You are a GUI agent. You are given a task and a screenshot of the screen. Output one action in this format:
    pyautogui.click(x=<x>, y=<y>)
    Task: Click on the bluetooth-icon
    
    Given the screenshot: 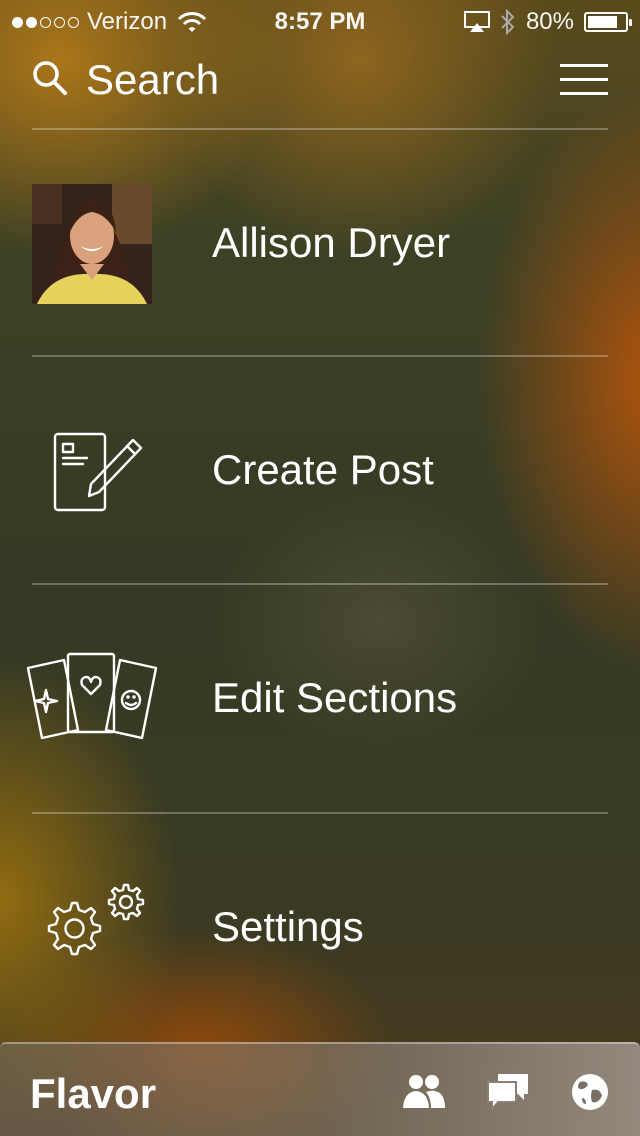 What is the action you would take?
    pyautogui.click(x=508, y=22)
    